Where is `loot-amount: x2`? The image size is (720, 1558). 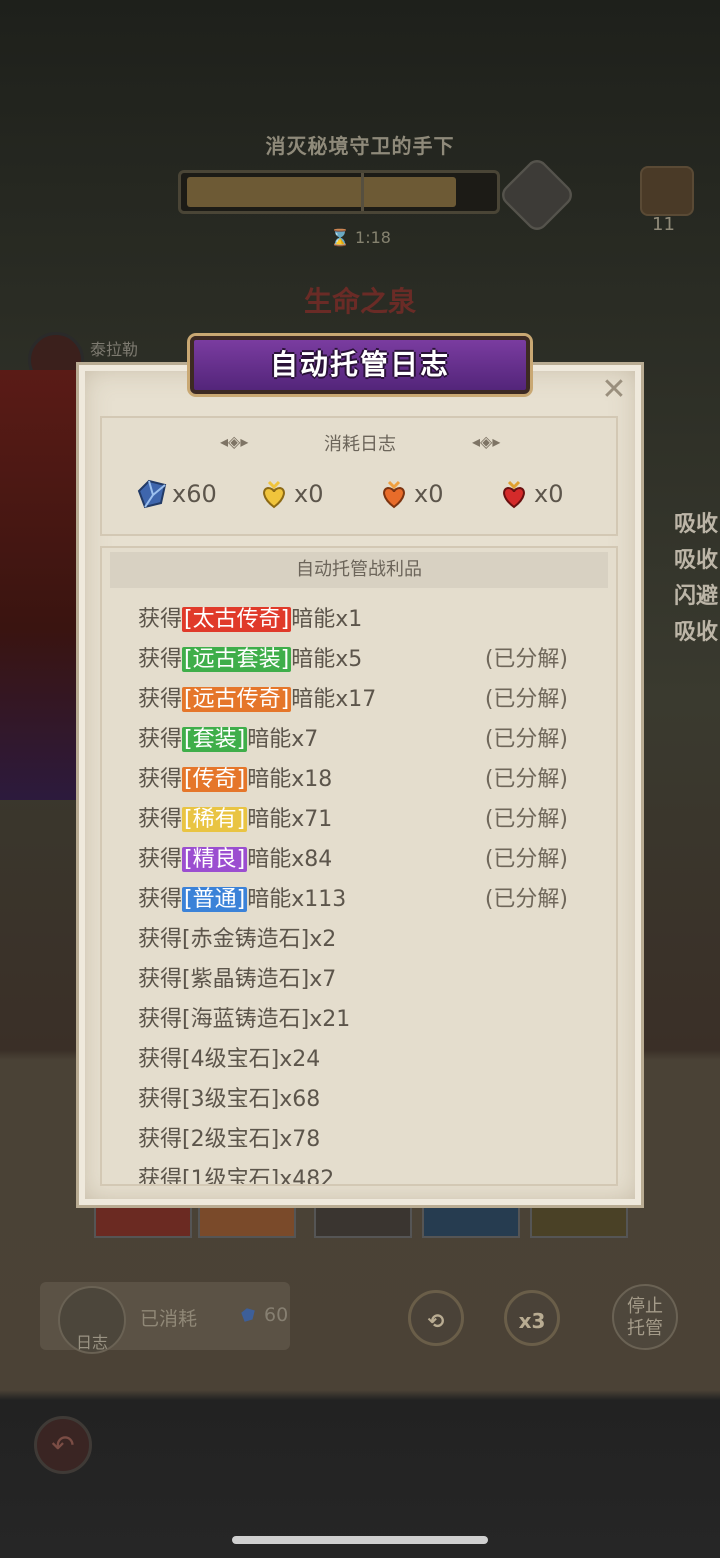
loot-amount: x2 is located at coordinates (323, 939).